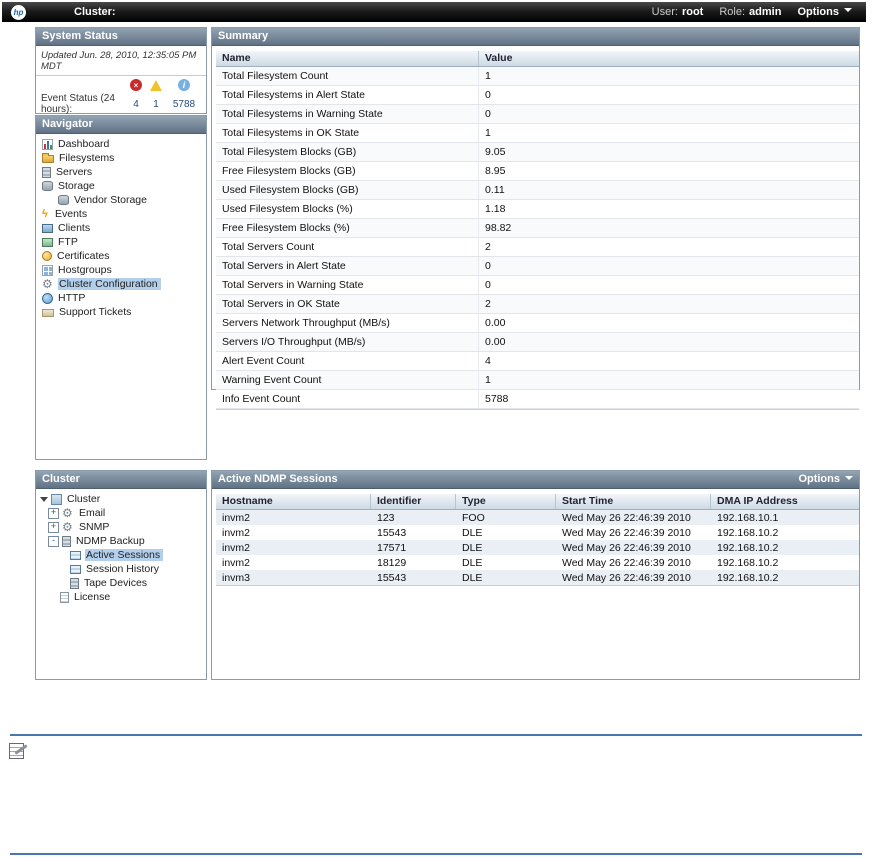  I want to click on identifier-cell: 18129, so click(392, 562).